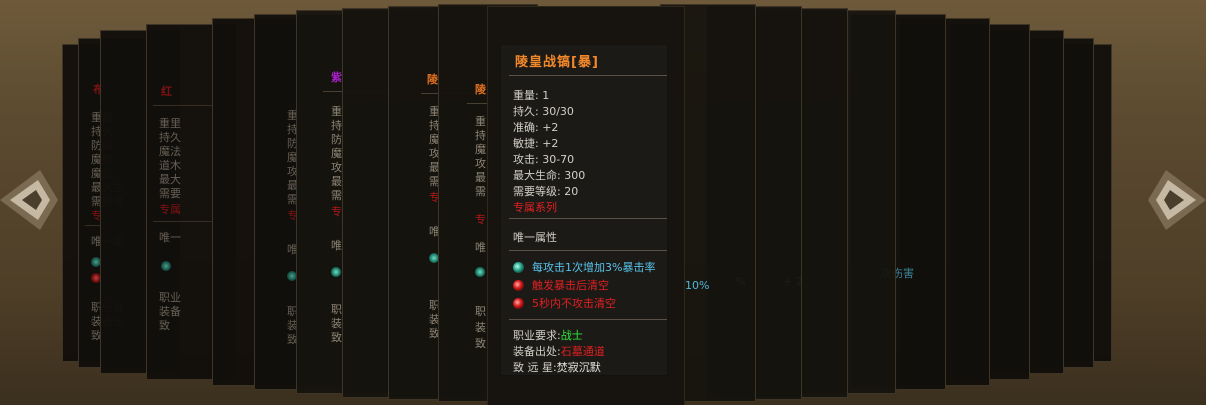 The width and height of the screenshot is (1206, 405). I want to click on requirement-source-value: 石墓通道, so click(582, 351).